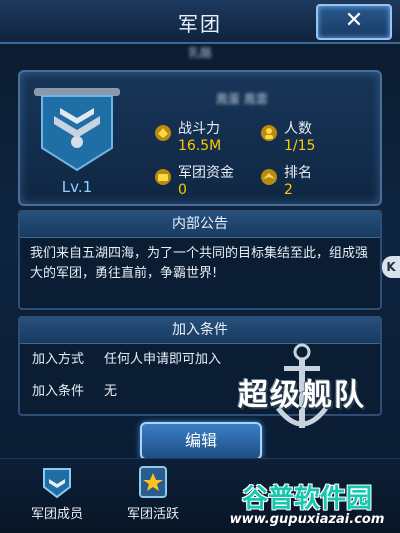 The image size is (400, 533). What do you see at coordinates (163, 133) in the screenshot?
I see `power-icon` at bounding box center [163, 133].